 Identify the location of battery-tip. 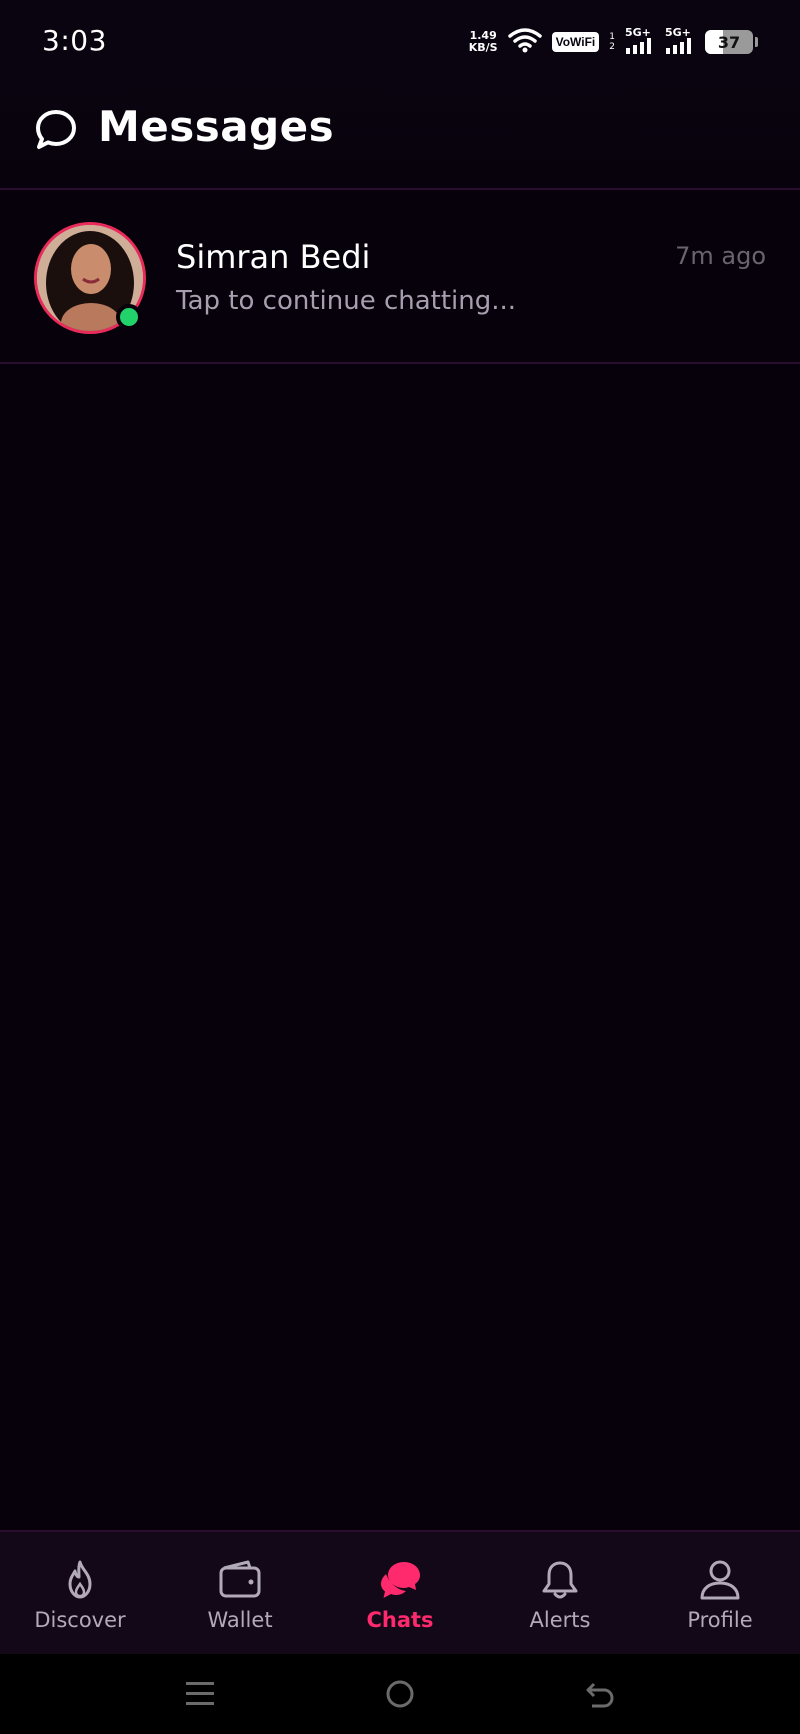
(756, 42).